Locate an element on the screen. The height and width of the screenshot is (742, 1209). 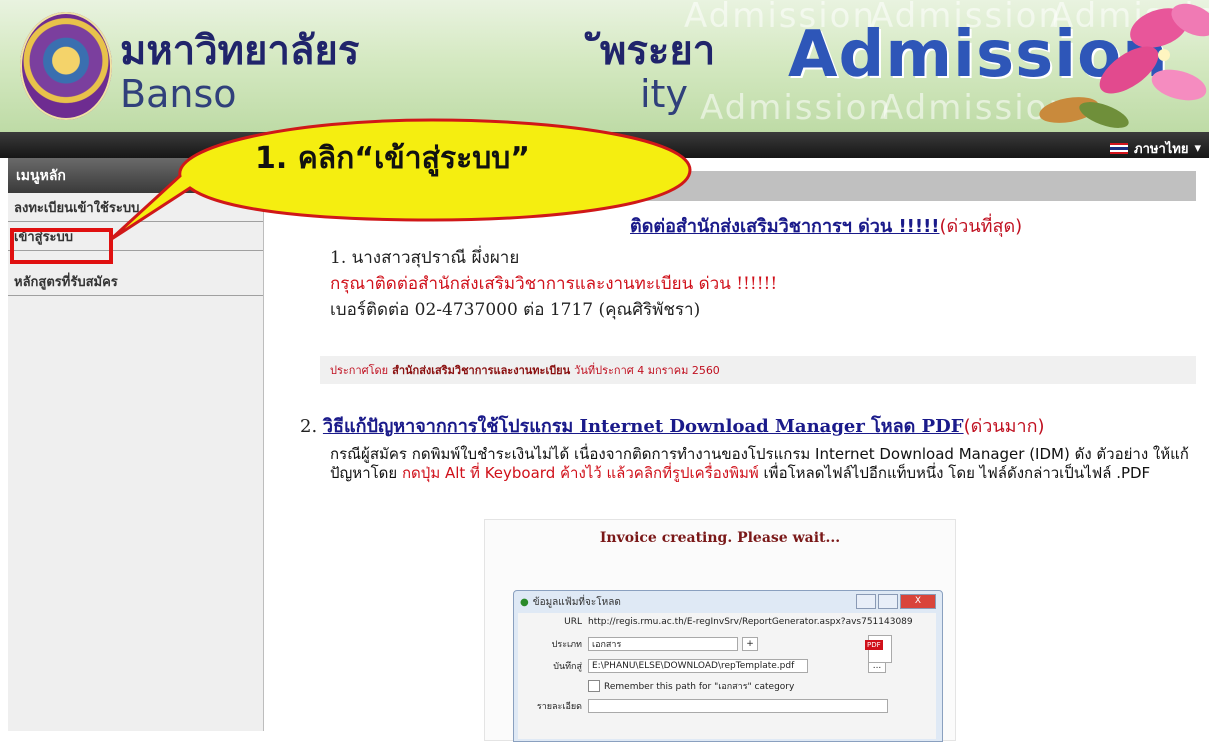
meta-prefix: ประกาศโดย is located at coordinates (359, 370).